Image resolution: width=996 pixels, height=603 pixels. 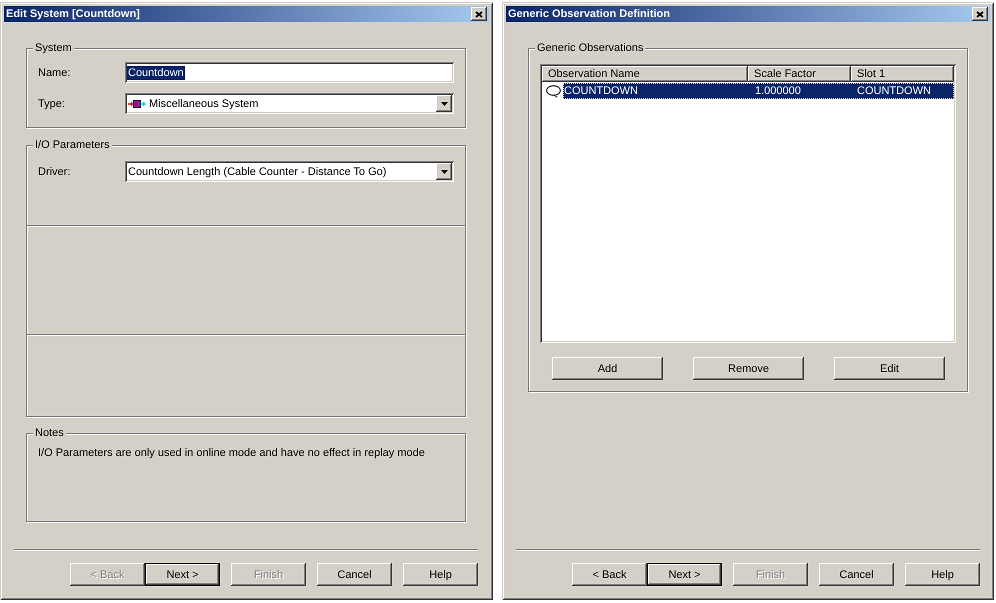 I want to click on group-label: System, so click(x=53, y=48).